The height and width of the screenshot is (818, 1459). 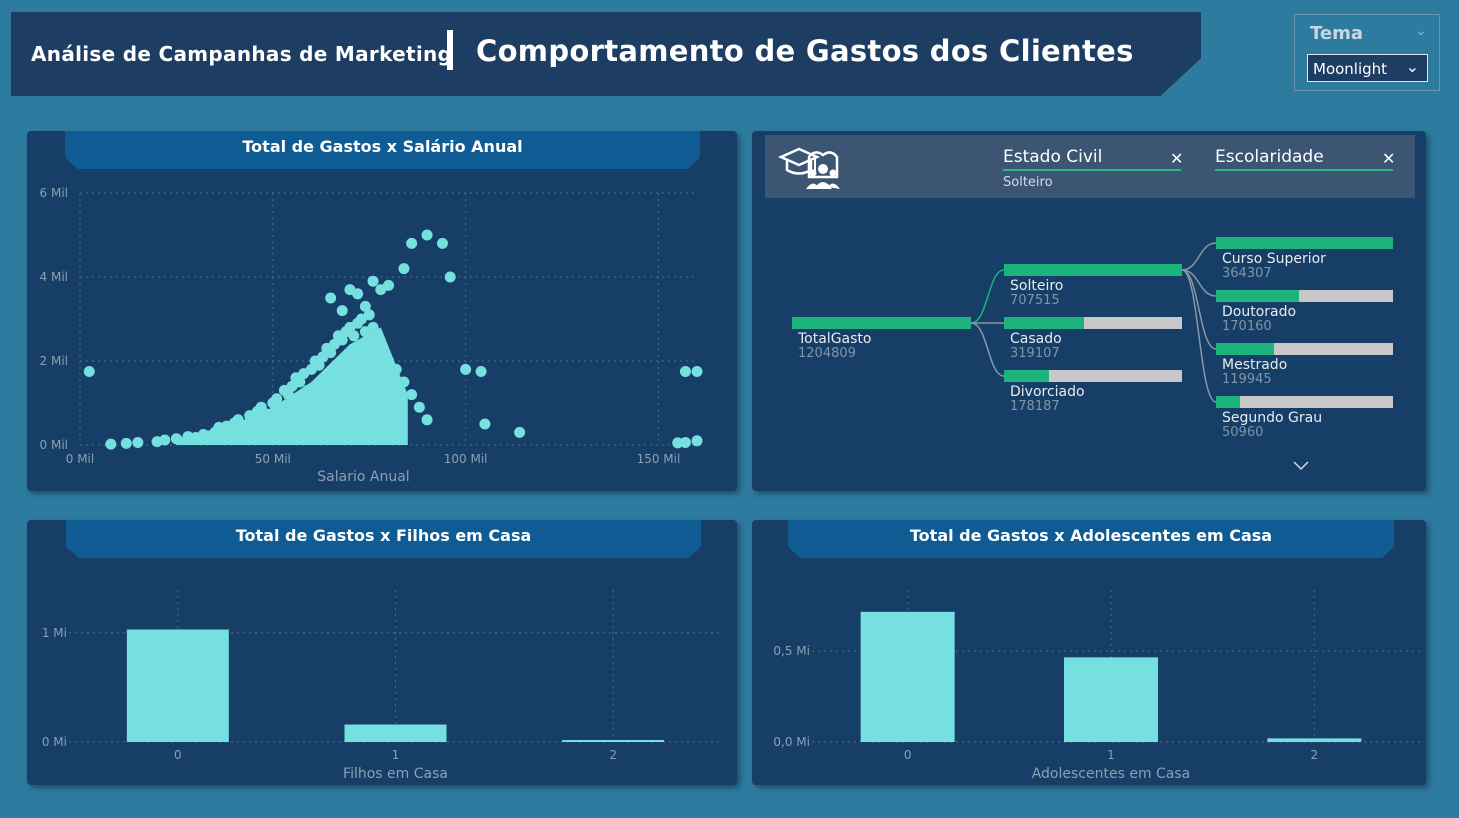 I want to click on theme-header-chevron-icon: ⌄, so click(x=1421, y=31).